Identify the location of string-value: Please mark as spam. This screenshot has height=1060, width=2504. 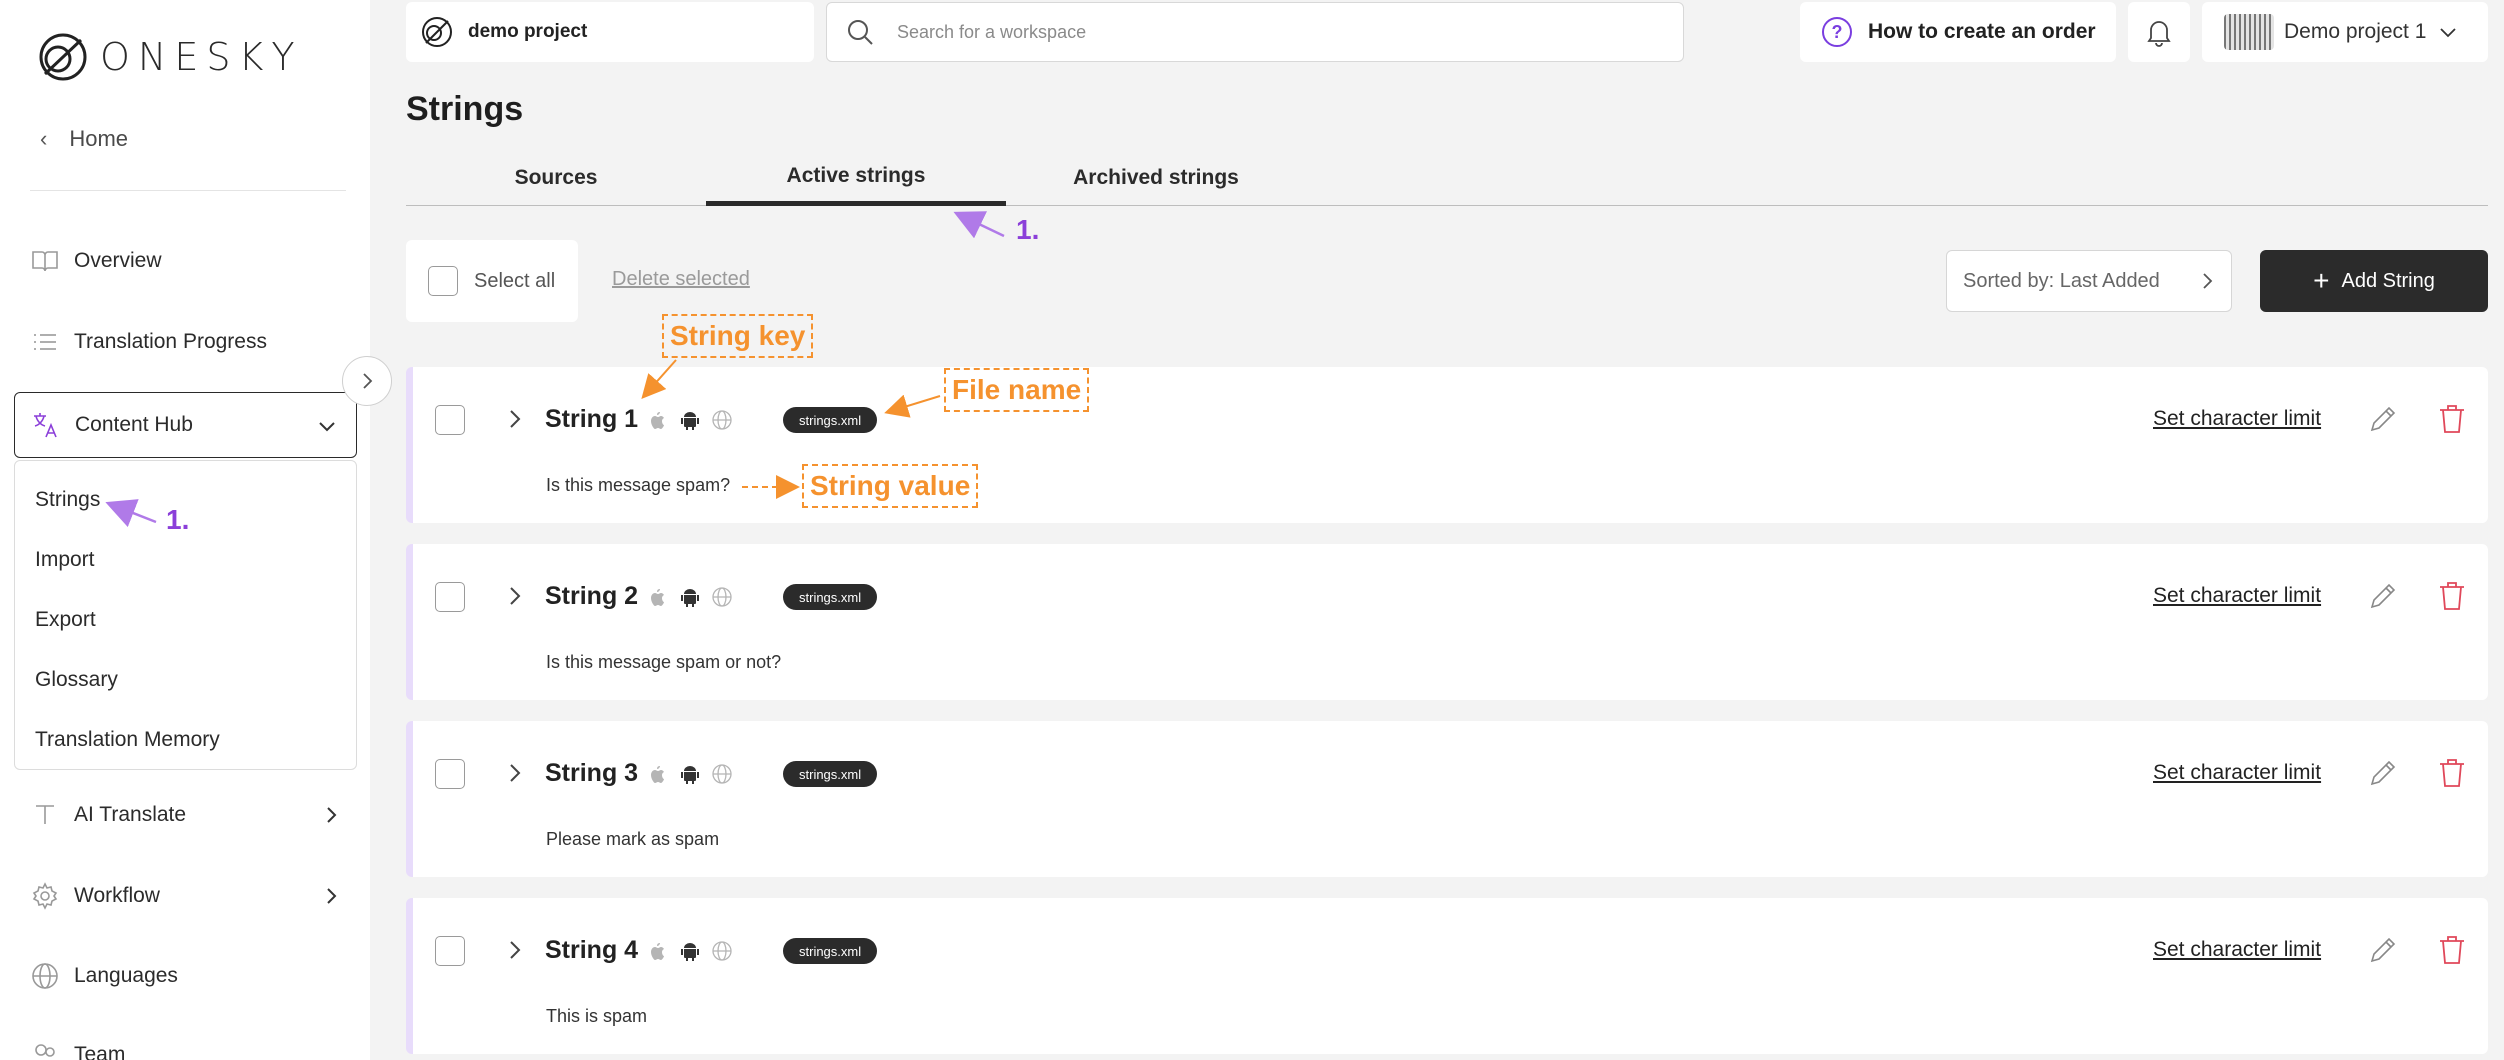
(633, 839).